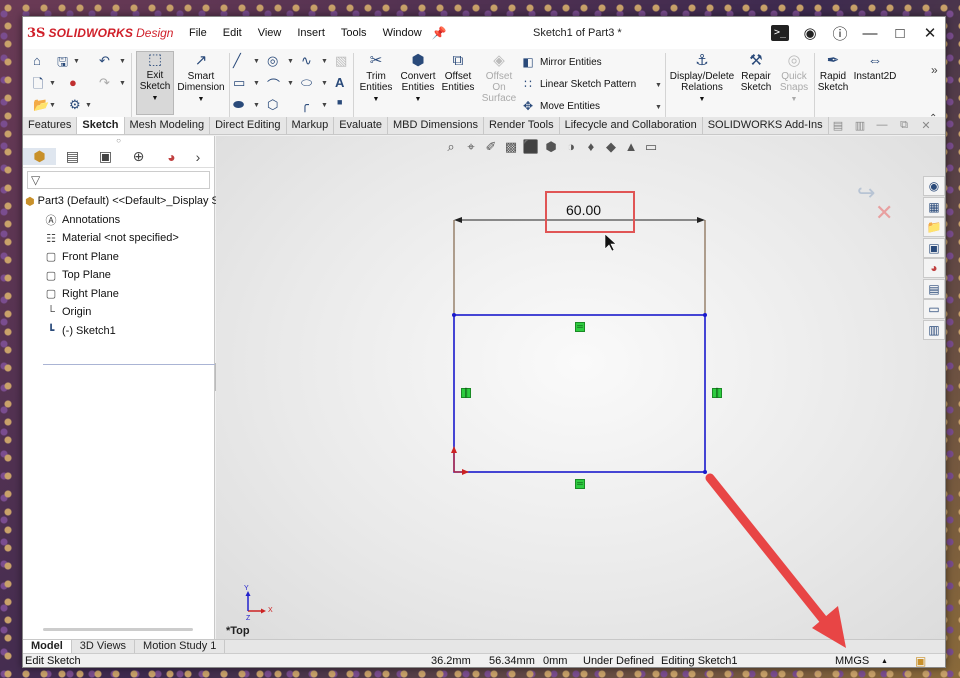 The height and width of the screenshot is (678, 960). I want to click on plane-tool-icon: ▧, so click(341, 61).